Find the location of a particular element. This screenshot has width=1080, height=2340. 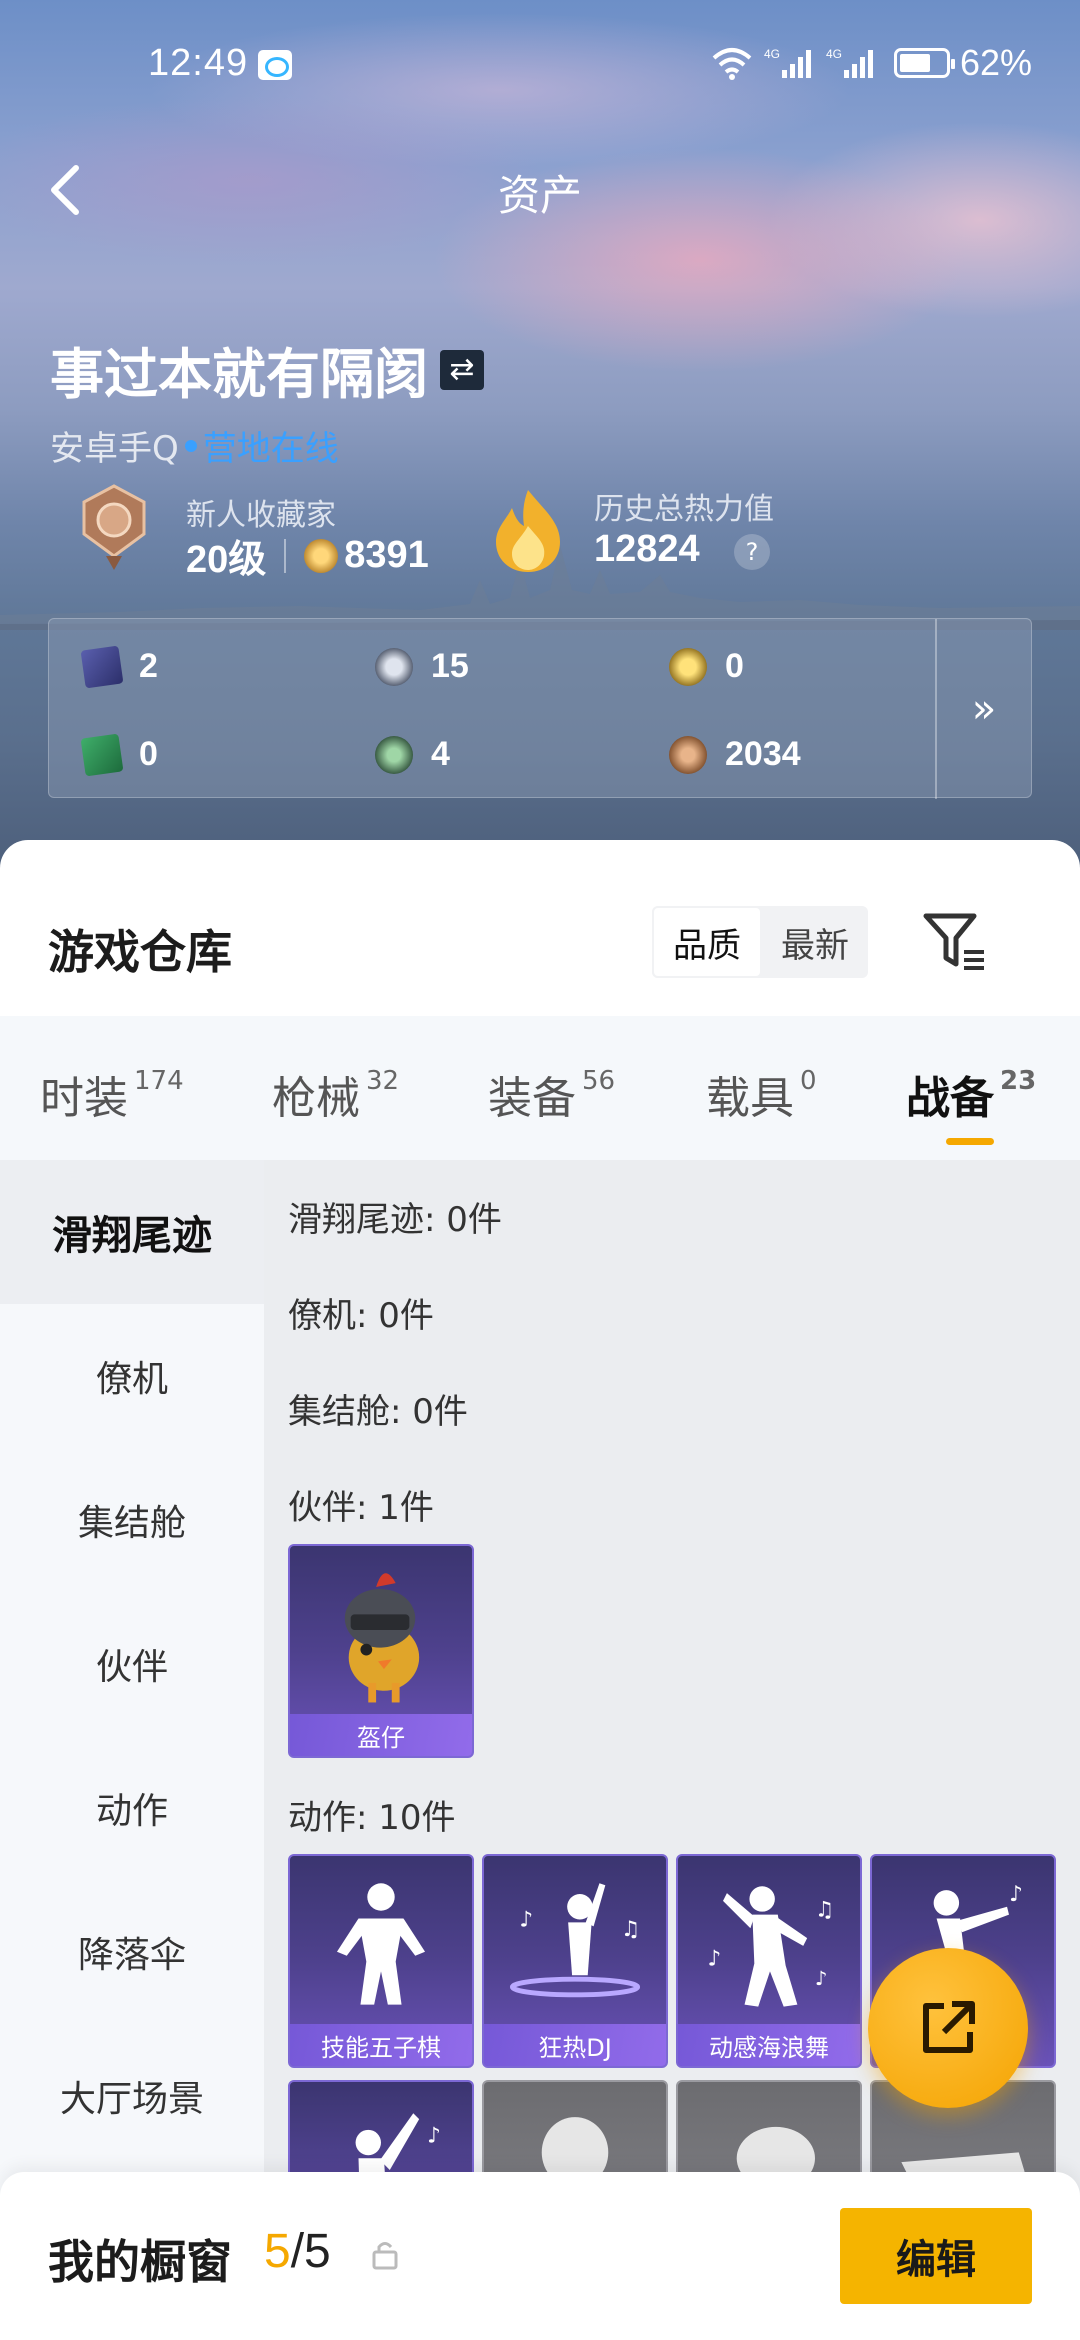

heat-value: 12824 is located at coordinates (647, 549).